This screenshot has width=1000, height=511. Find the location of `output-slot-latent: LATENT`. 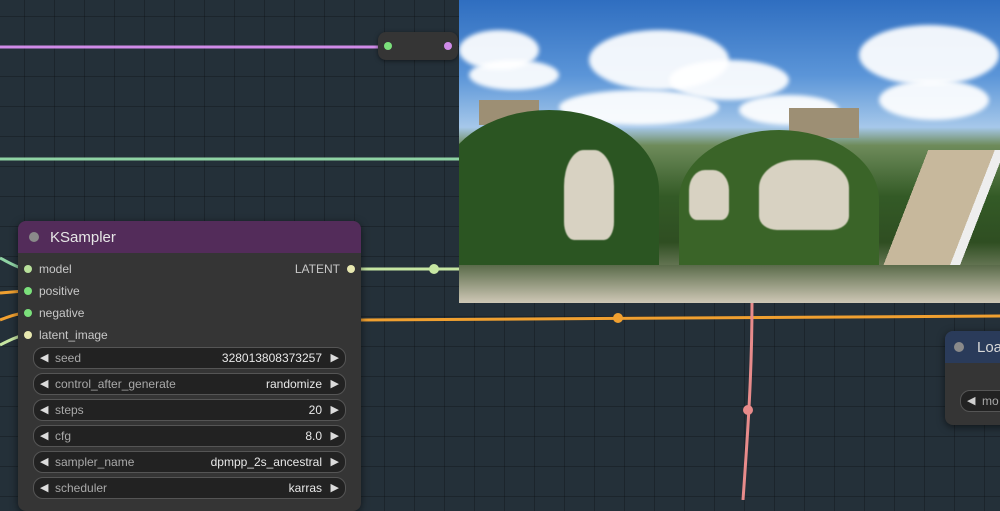

output-slot-latent: LATENT is located at coordinates (325, 269).